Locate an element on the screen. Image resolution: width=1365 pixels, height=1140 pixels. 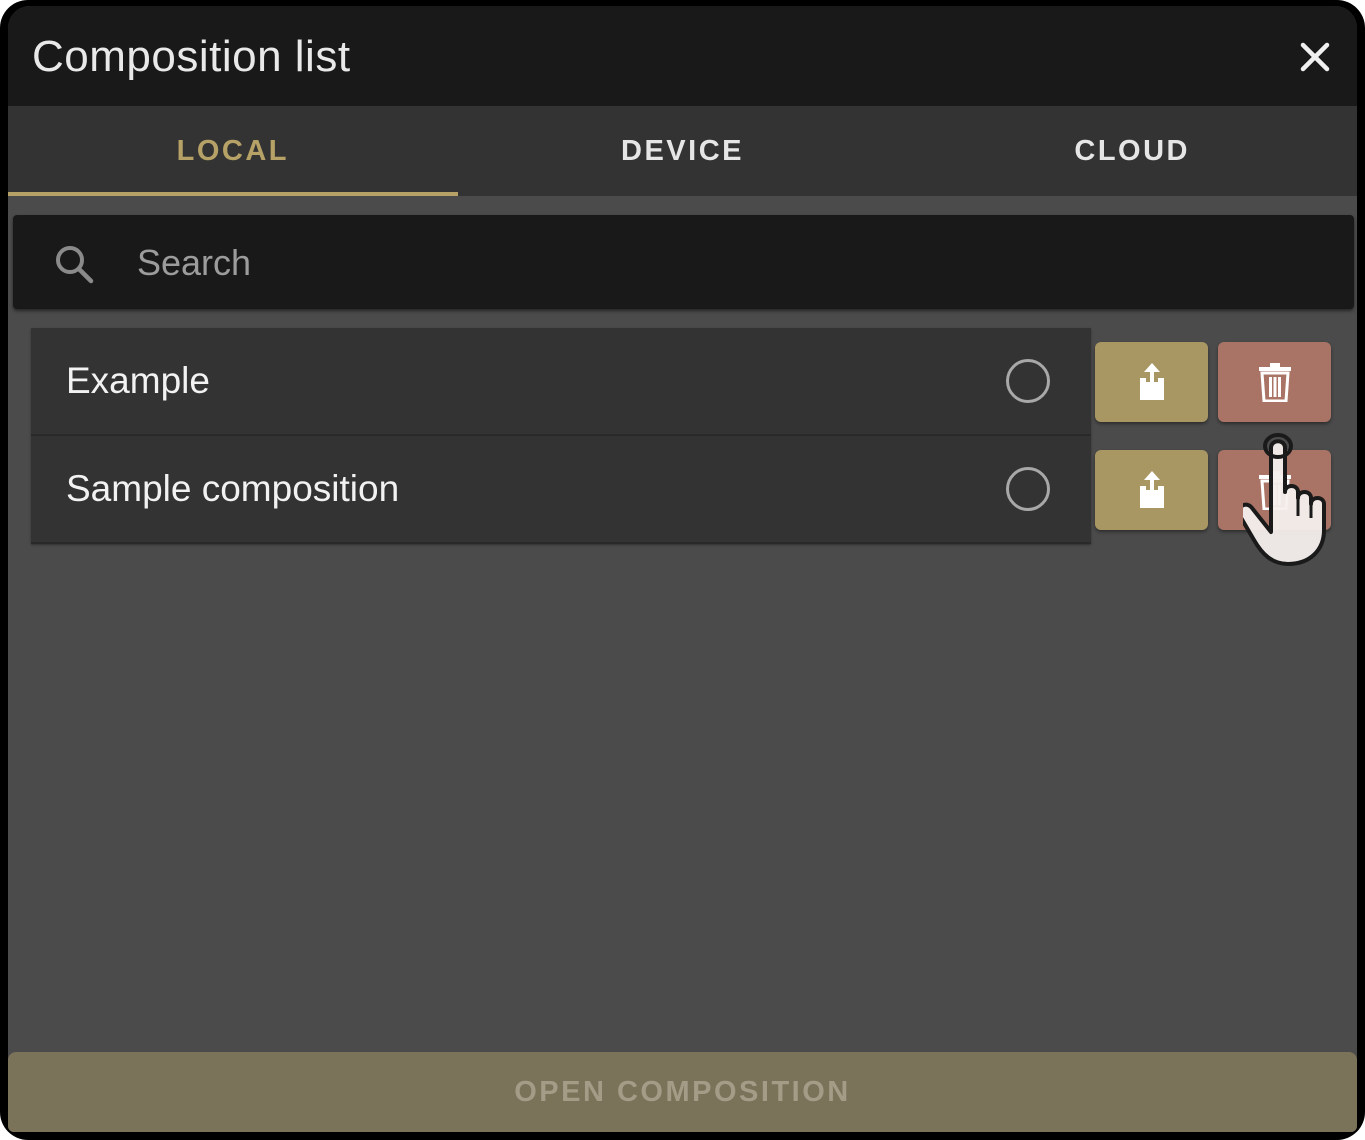
list-item: Example is located at coordinates (561, 382).